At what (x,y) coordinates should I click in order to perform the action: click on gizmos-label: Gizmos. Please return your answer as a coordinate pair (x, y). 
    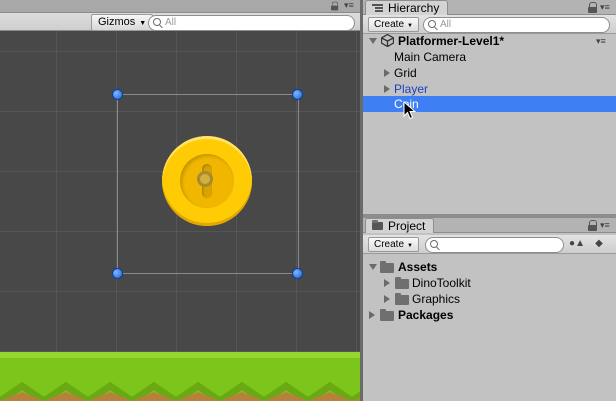
    Looking at the image, I should click on (117, 22).